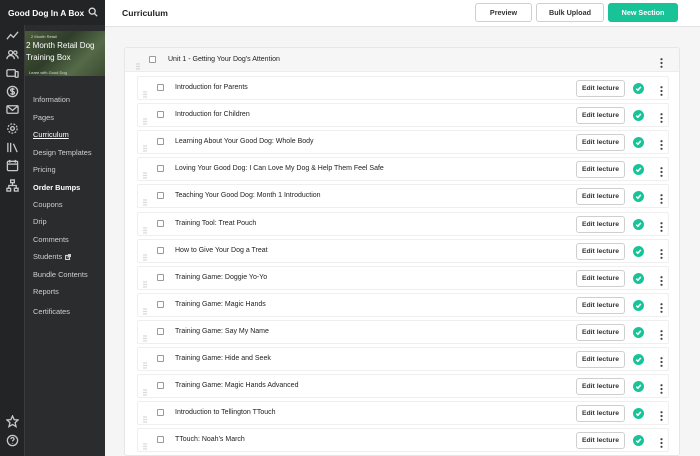  What do you see at coordinates (51, 134) in the screenshot?
I see `sidebar-item-curriculum: Curriculum` at bounding box center [51, 134].